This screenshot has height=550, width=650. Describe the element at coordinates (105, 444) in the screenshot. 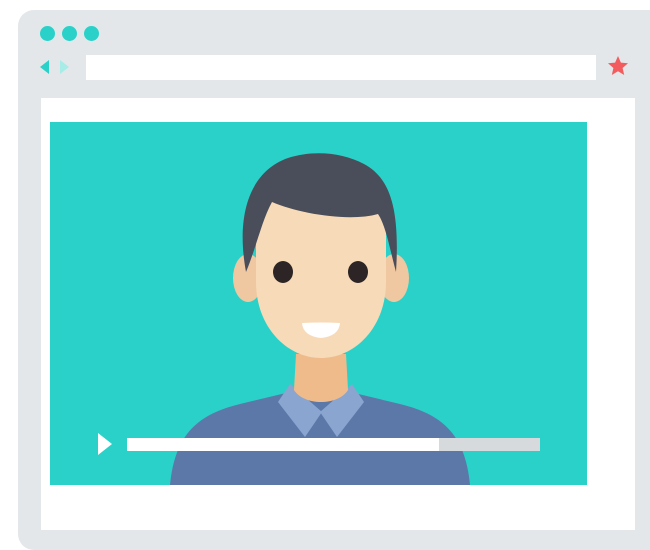

I see `play-icon` at that location.